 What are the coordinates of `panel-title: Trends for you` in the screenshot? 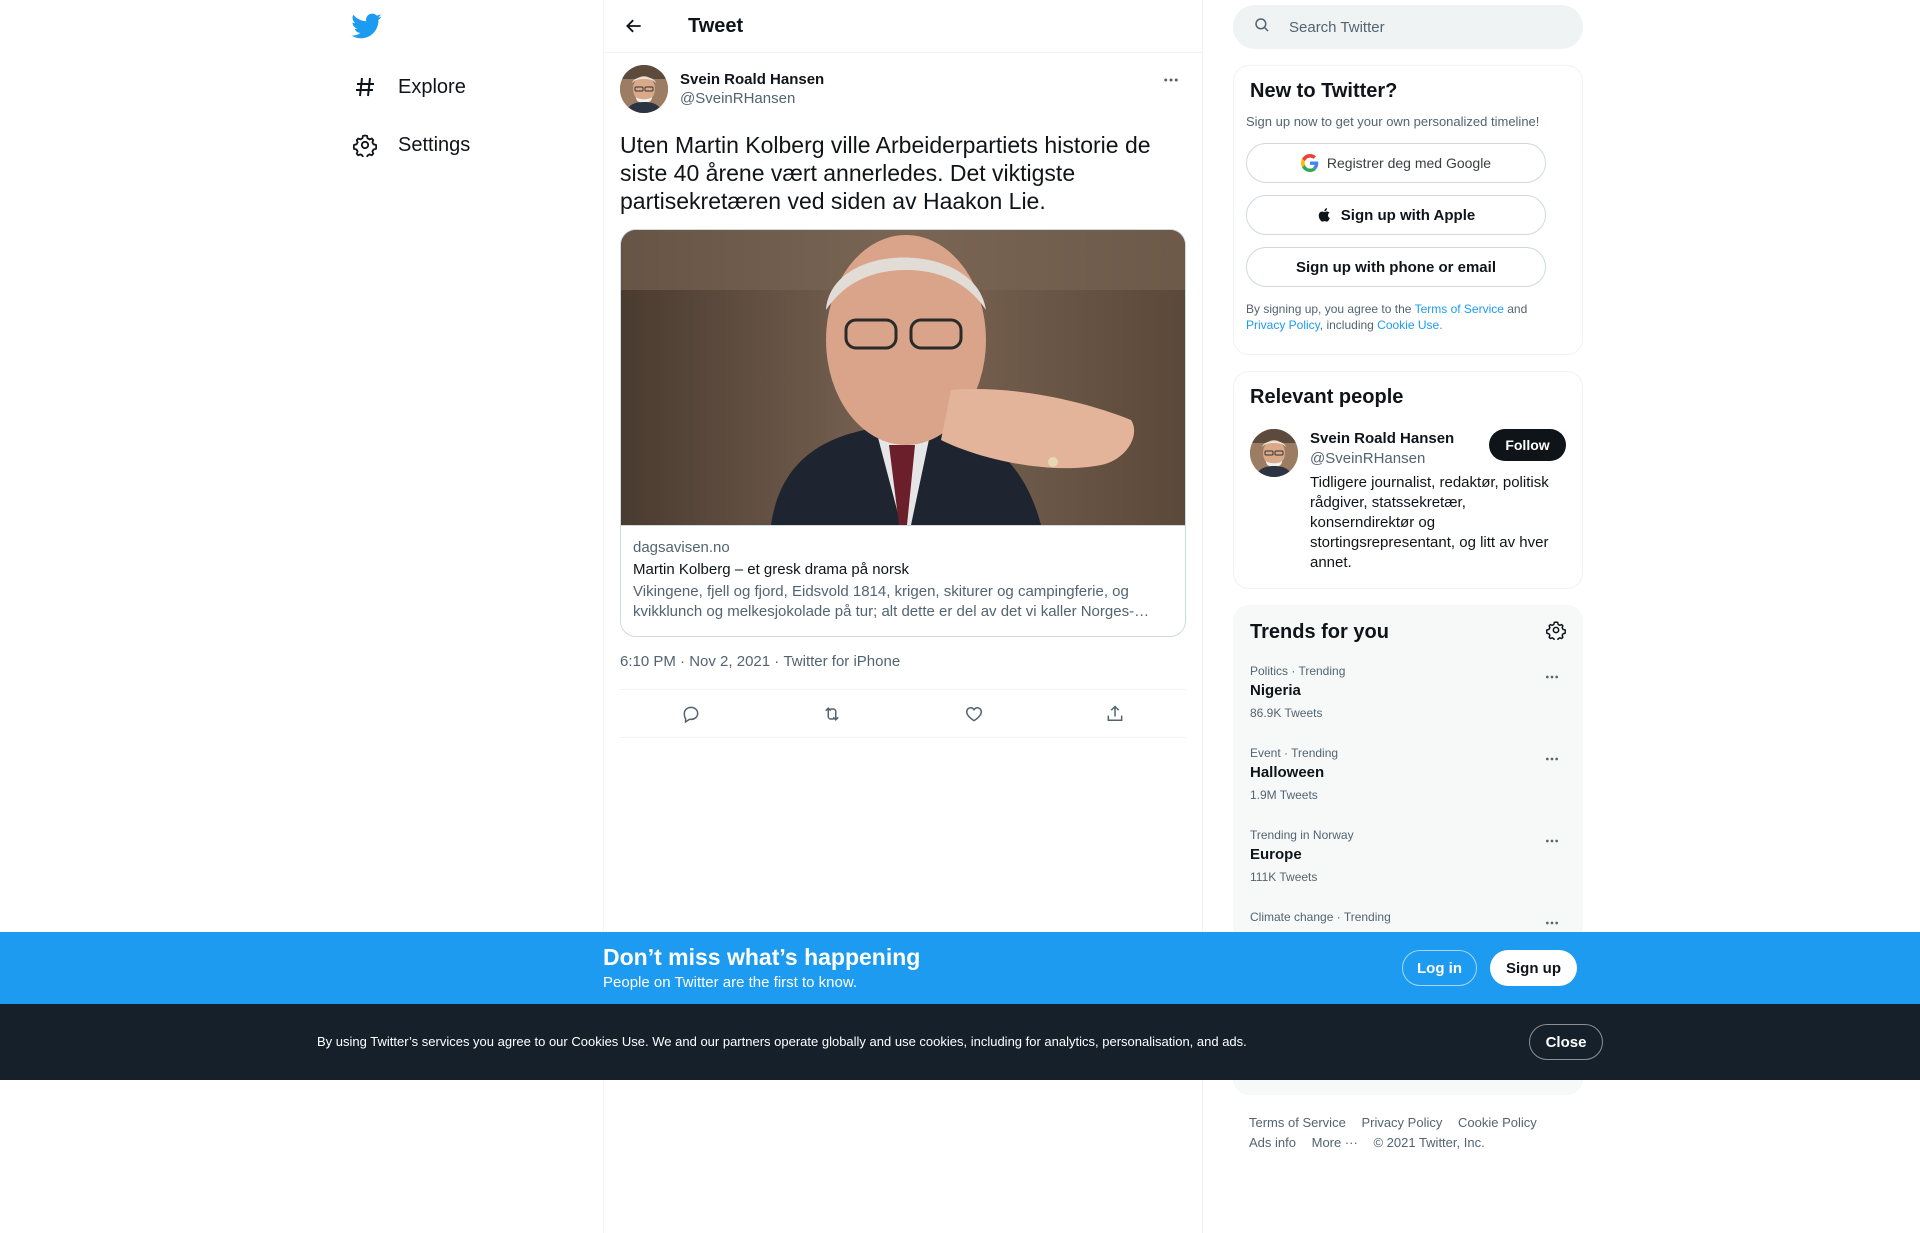 It's located at (1319, 632).